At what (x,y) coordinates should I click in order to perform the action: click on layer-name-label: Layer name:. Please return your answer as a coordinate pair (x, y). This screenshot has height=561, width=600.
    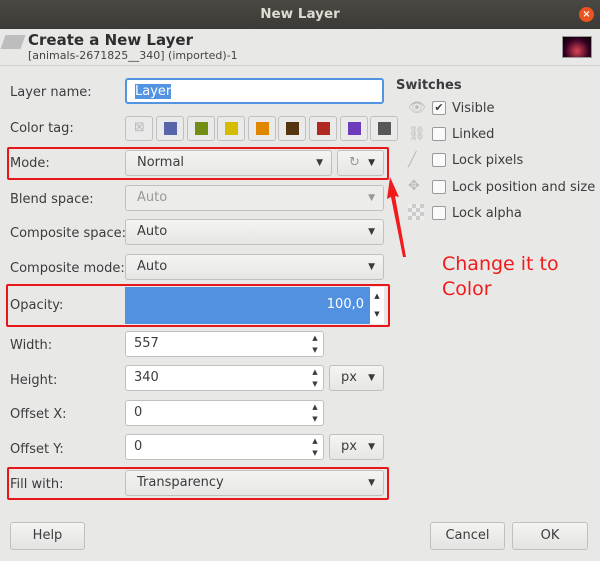
    Looking at the image, I should click on (51, 92).